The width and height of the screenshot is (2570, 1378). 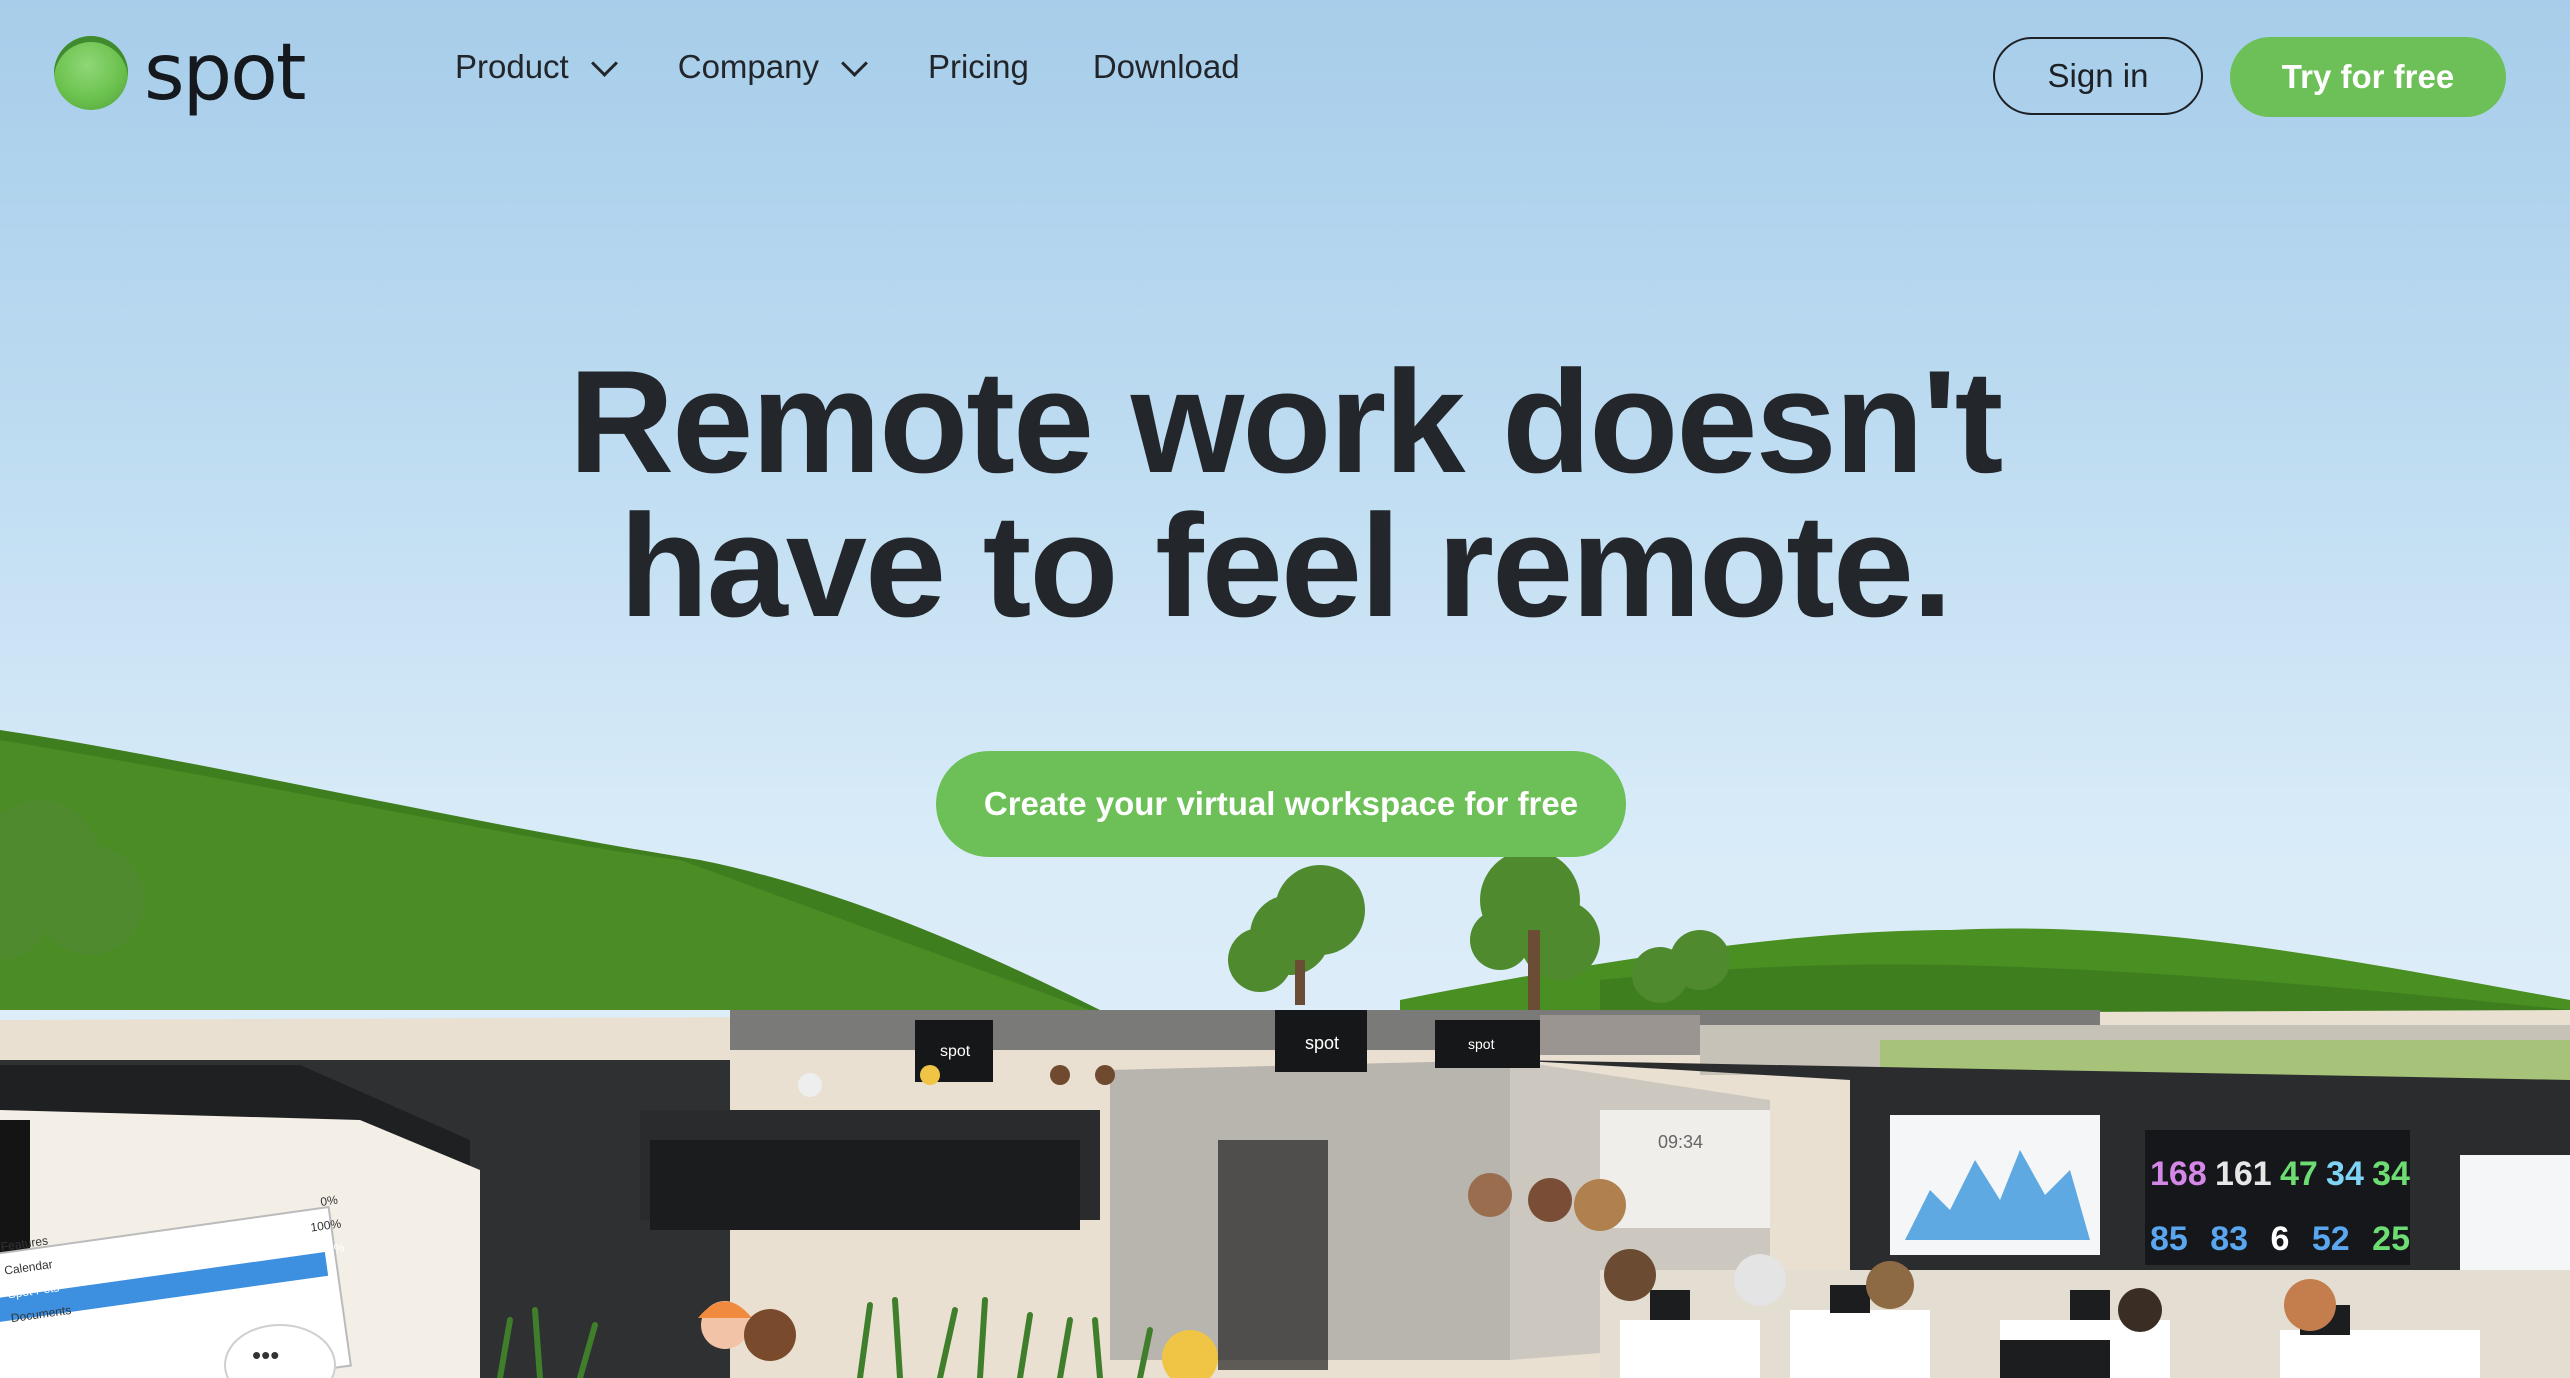 I want to click on nav-pricing-label: Pricing, so click(x=978, y=66).